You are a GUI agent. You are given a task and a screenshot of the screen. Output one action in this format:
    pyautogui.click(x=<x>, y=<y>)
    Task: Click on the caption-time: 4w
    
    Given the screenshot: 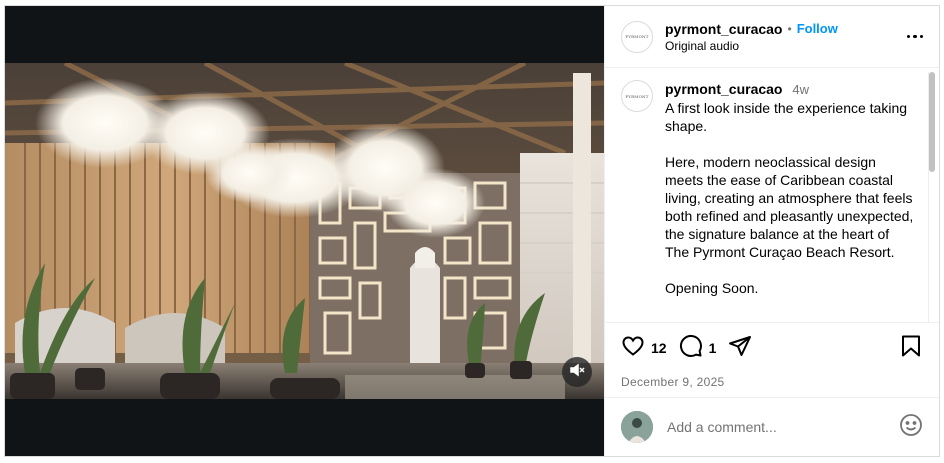 What is the action you would take?
    pyautogui.click(x=800, y=89)
    